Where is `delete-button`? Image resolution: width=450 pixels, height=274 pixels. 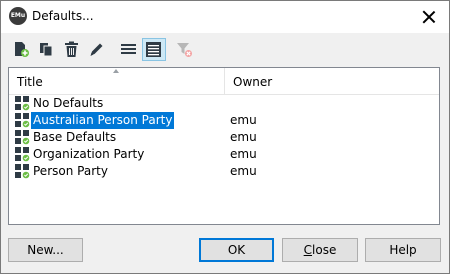 delete-button is located at coordinates (72, 49).